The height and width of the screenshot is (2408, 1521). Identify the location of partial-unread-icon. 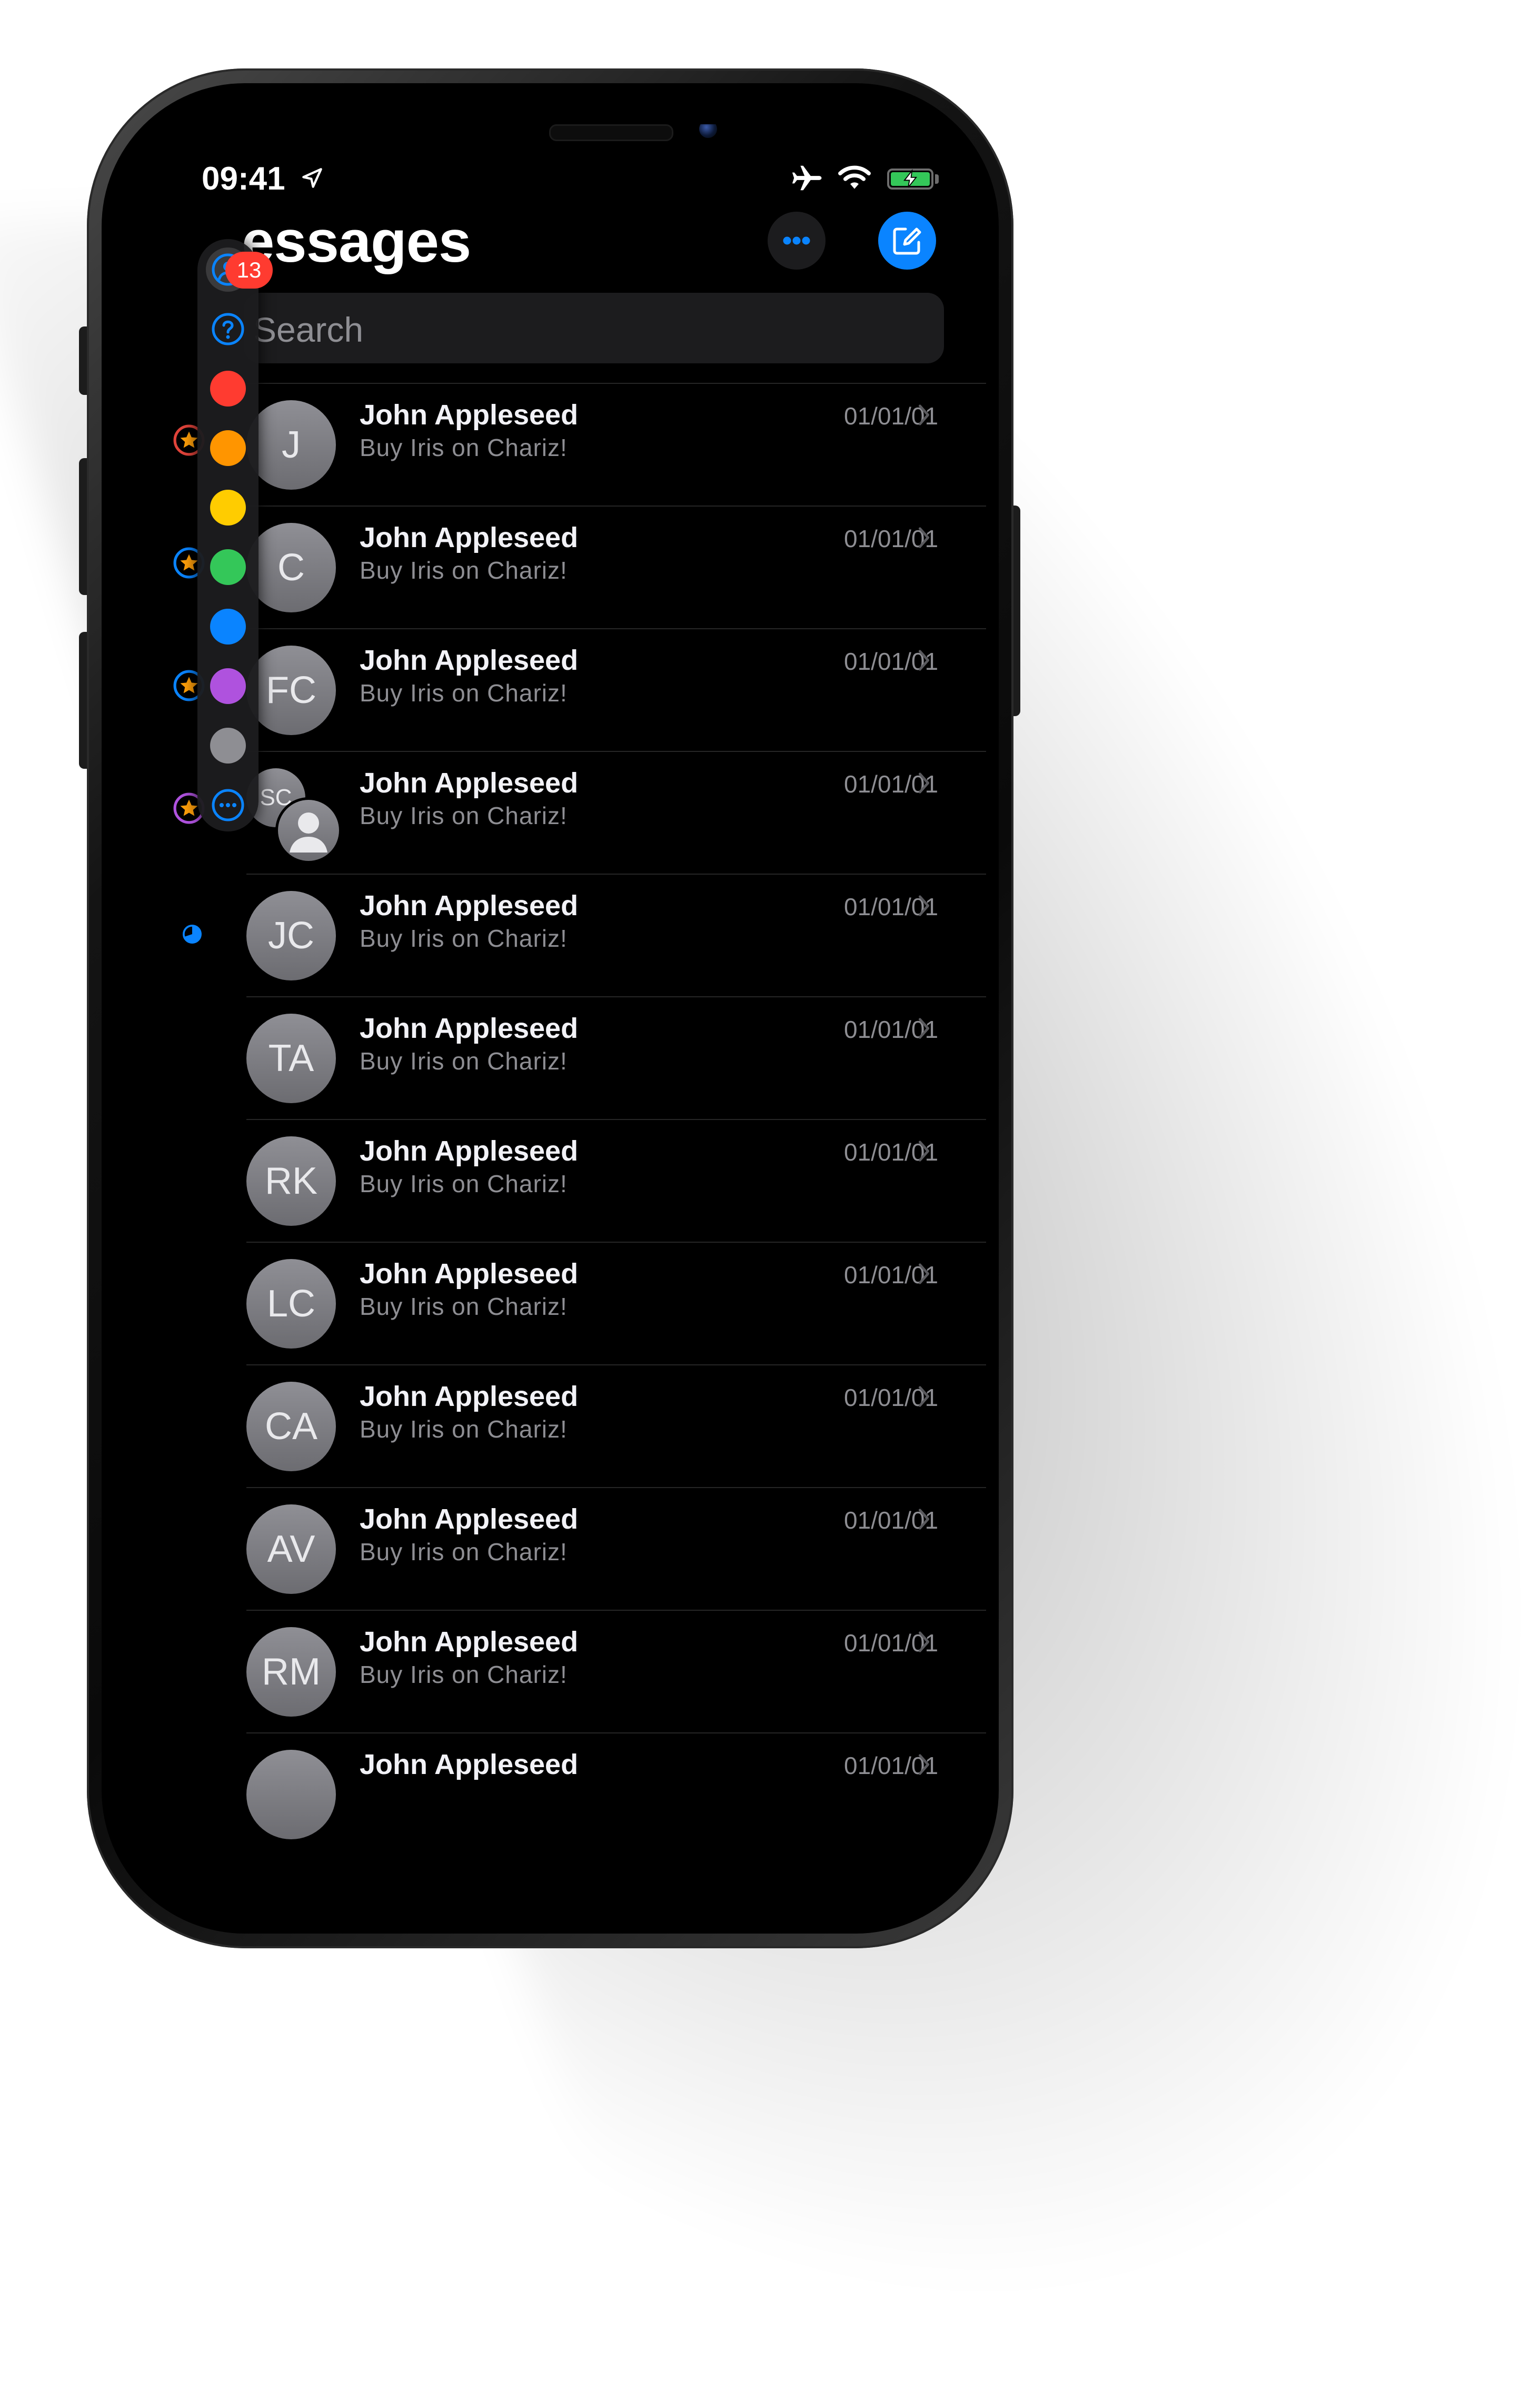
(192, 934).